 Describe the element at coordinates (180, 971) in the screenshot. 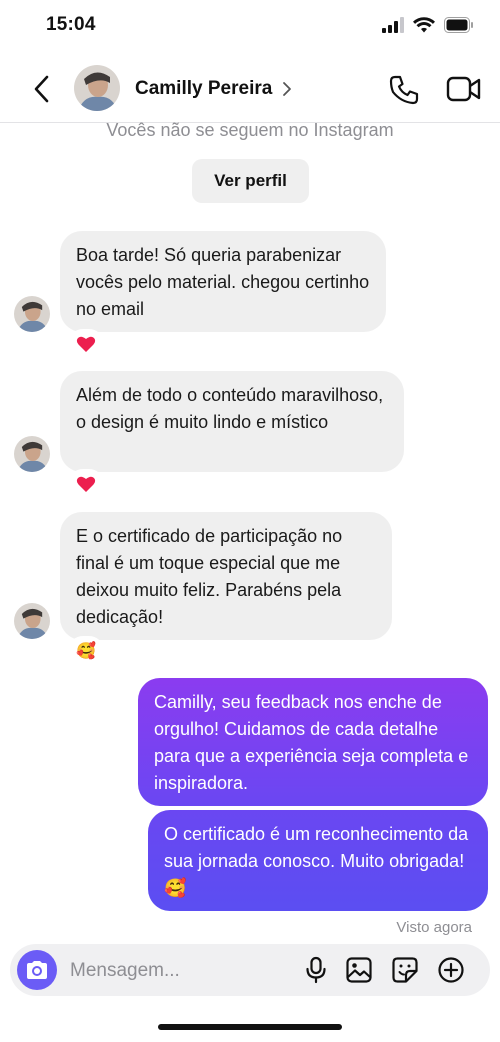

I see `message-input` at that location.